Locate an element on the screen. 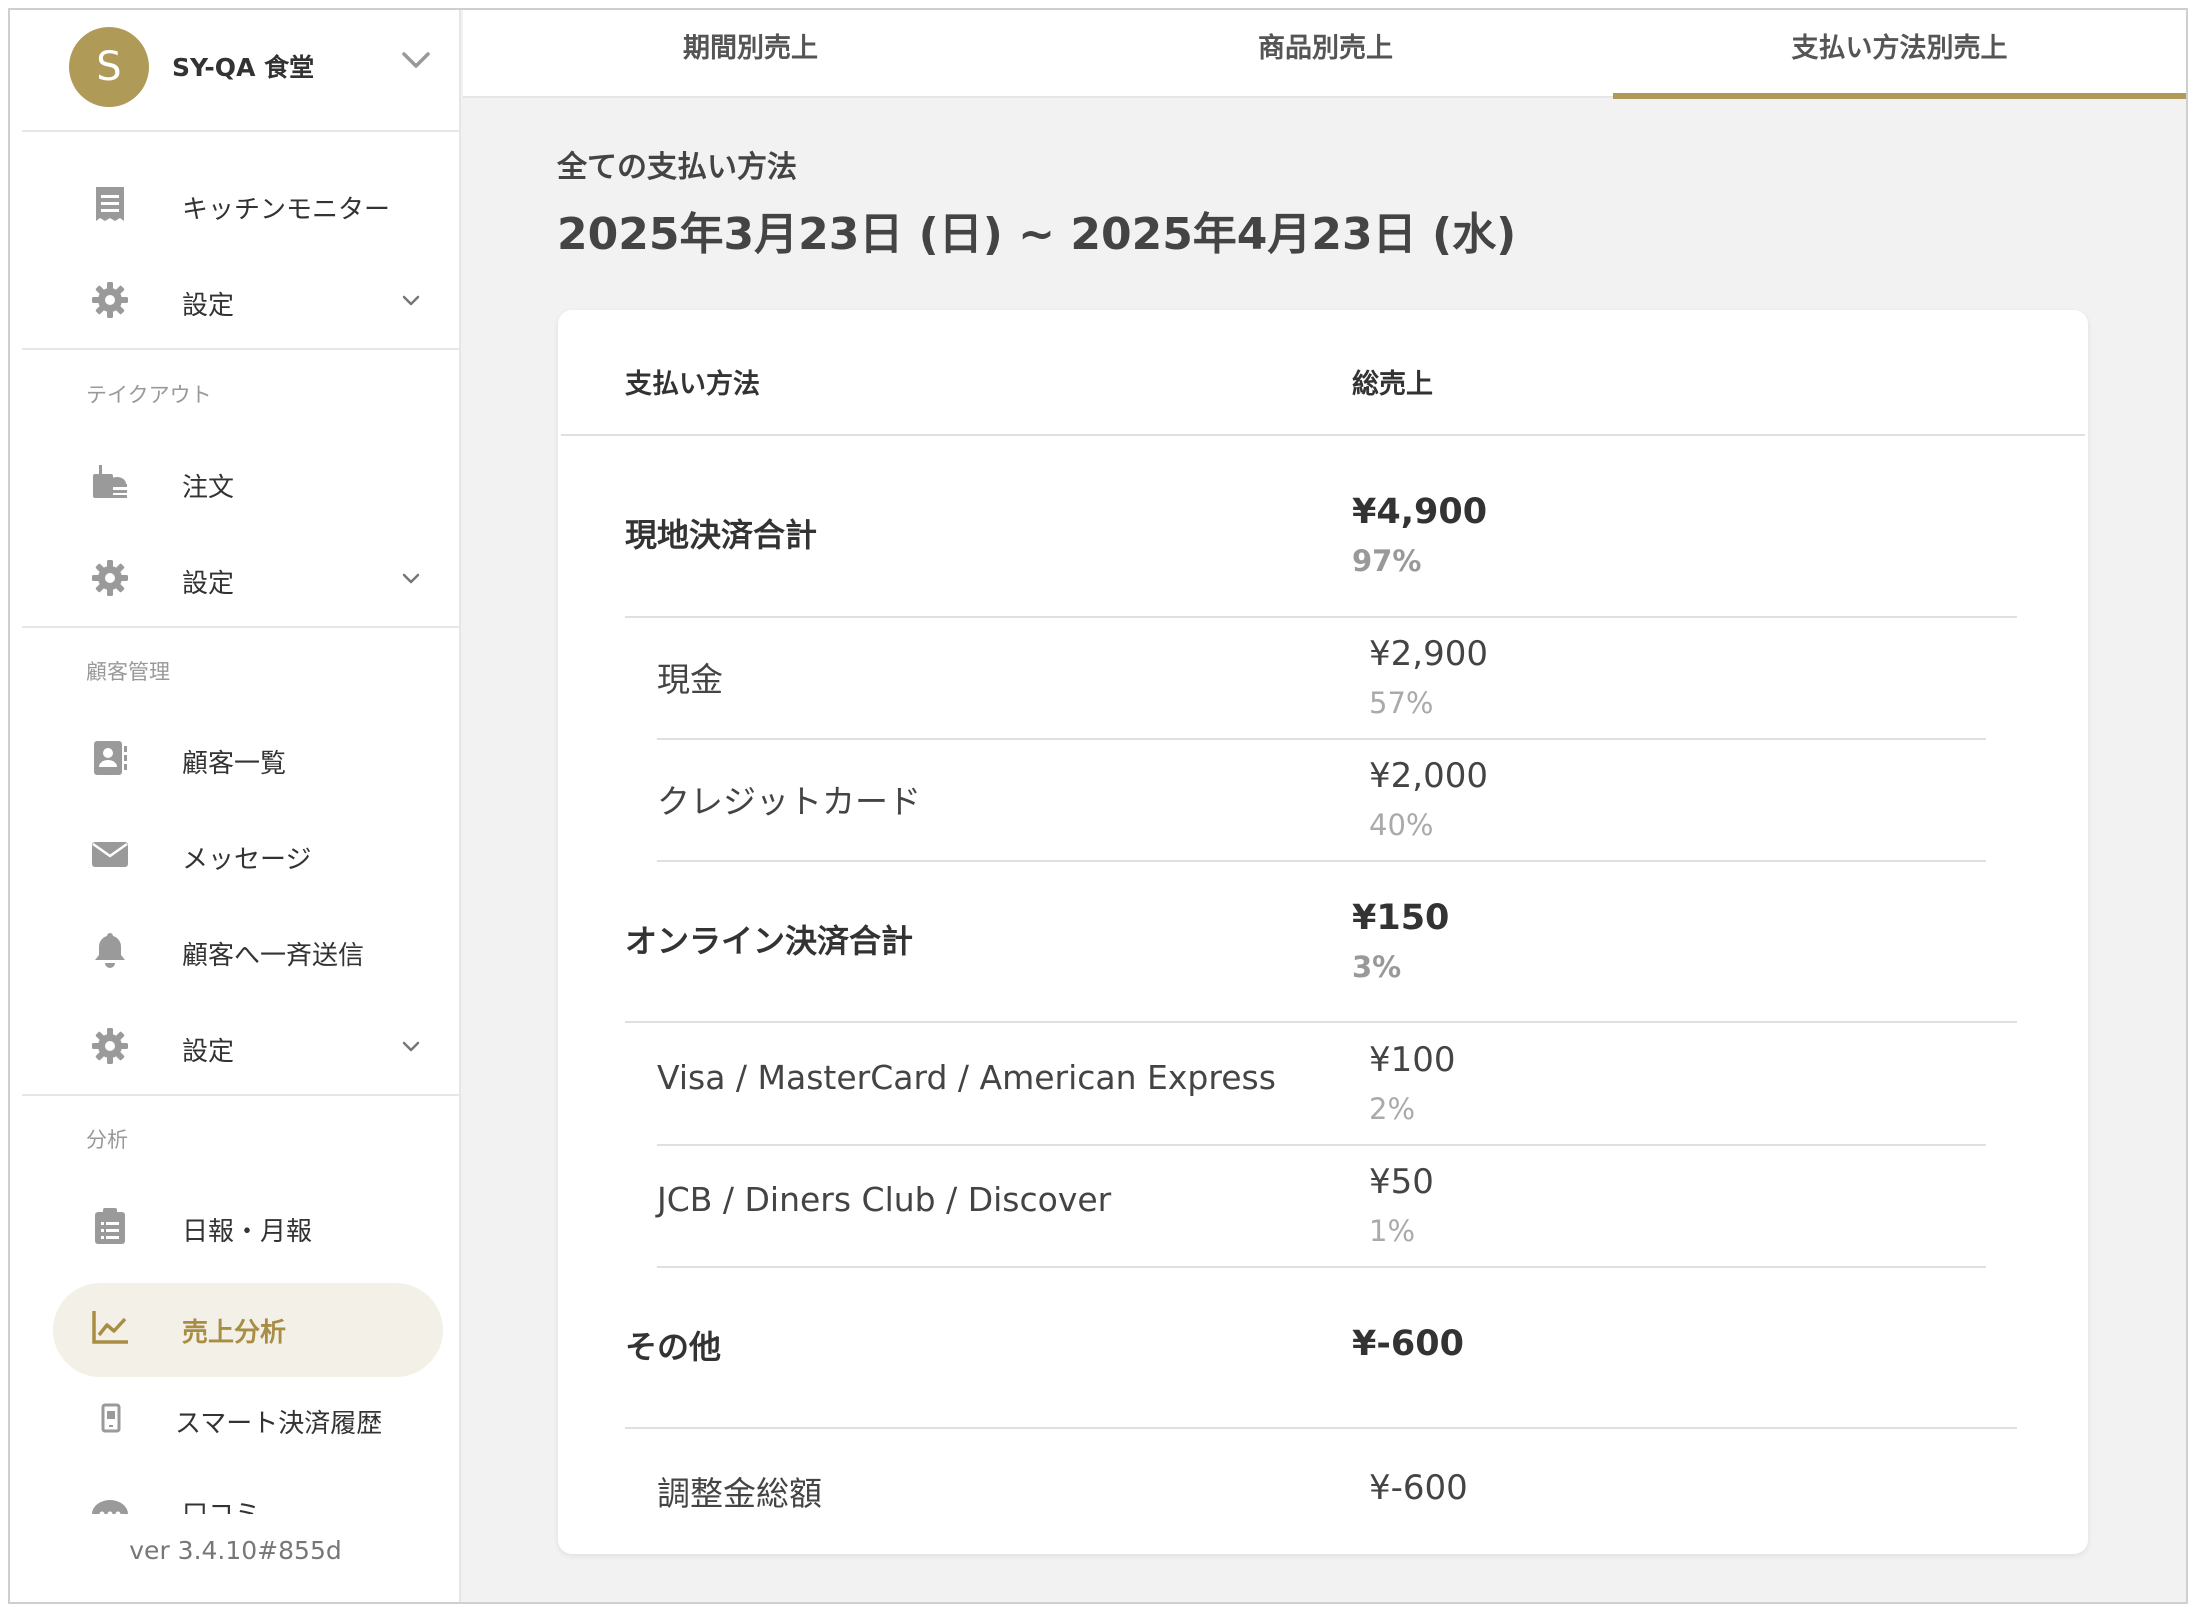  sidebar-item-message: メッセージ is located at coordinates (241, 854).